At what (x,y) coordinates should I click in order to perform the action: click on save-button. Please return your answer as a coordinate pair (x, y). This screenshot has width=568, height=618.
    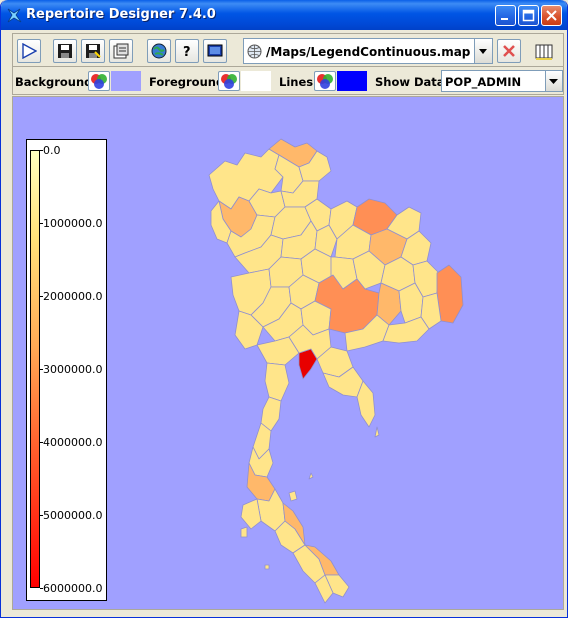
    Looking at the image, I should click on (65, 51).